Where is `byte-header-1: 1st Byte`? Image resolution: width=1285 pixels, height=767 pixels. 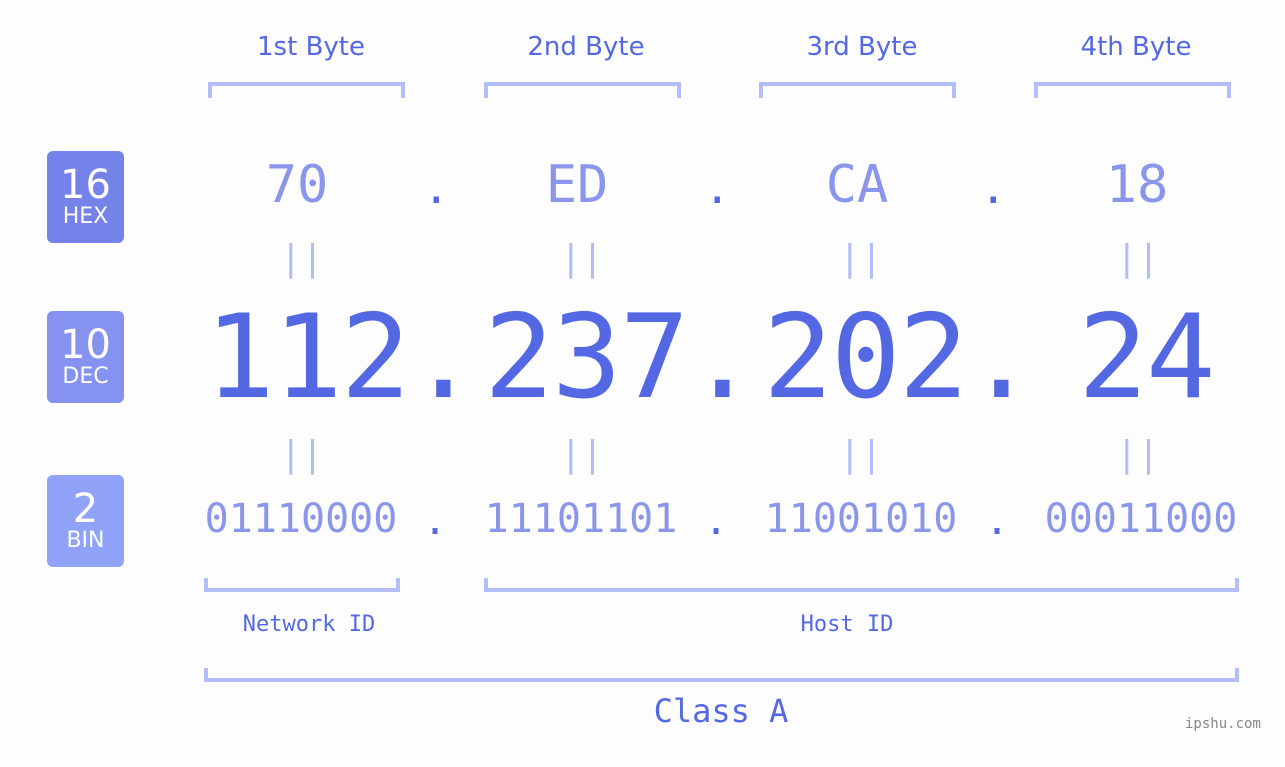 byte-header-1: 1st Byte is located at coordinates (311, 47).